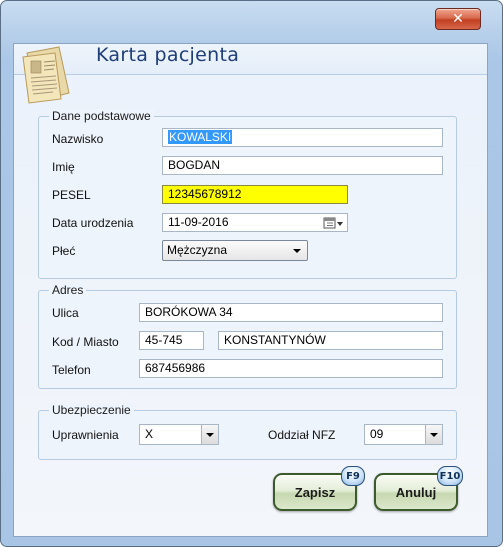 This screenshot has height=547, width=503. I want to click on page-title: Karta pacjenta, so click(168, 55).